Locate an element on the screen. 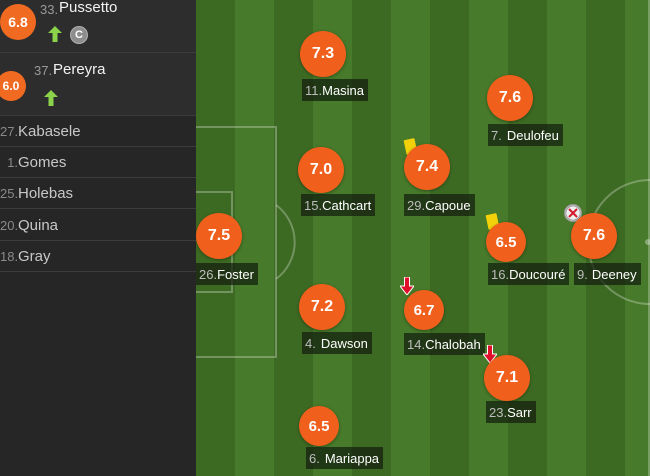 This screenshot has height=476, width=650. player-name: Capoue is located at coordinates (448, 205).